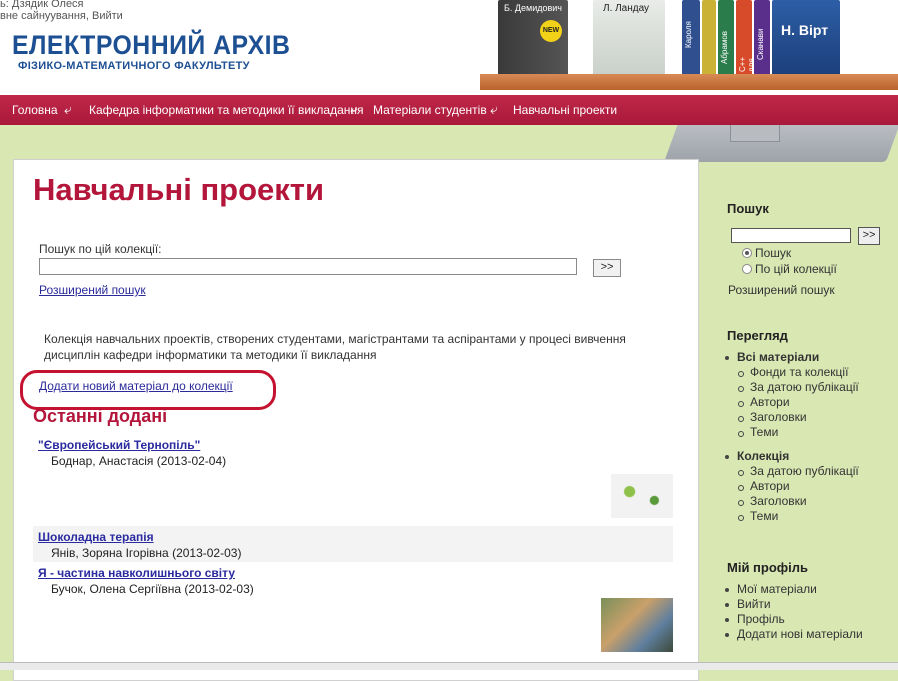 Image resolution: width=898 pixels, height=681 pixels. What do you see at coordinates (796, 269) in the screenshot?
I see `radio-search-collection-label: По цій колекції` at bounding box center [796, 269].